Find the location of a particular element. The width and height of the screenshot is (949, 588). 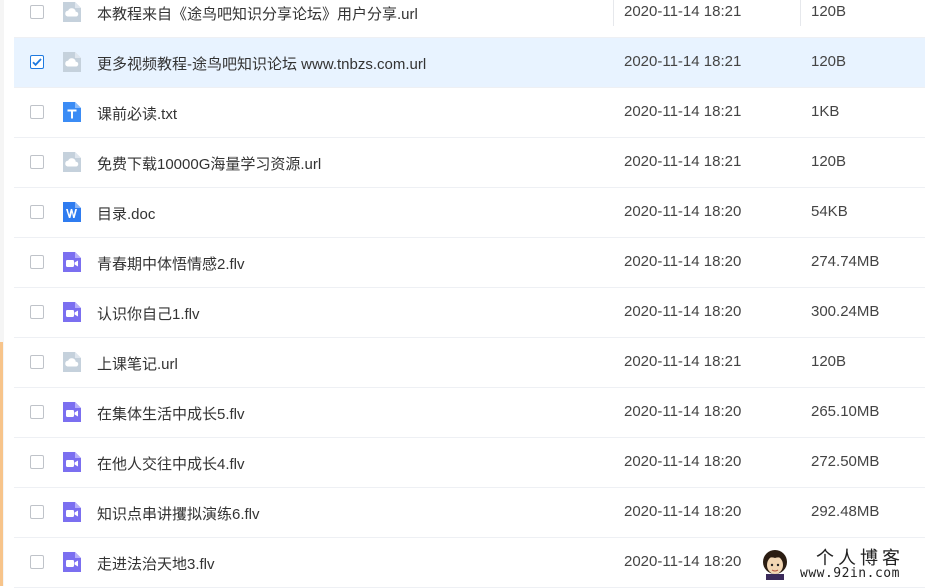

file-name: 知识点串讲攫拟演练6.flv is located at coordinates (178, 513).